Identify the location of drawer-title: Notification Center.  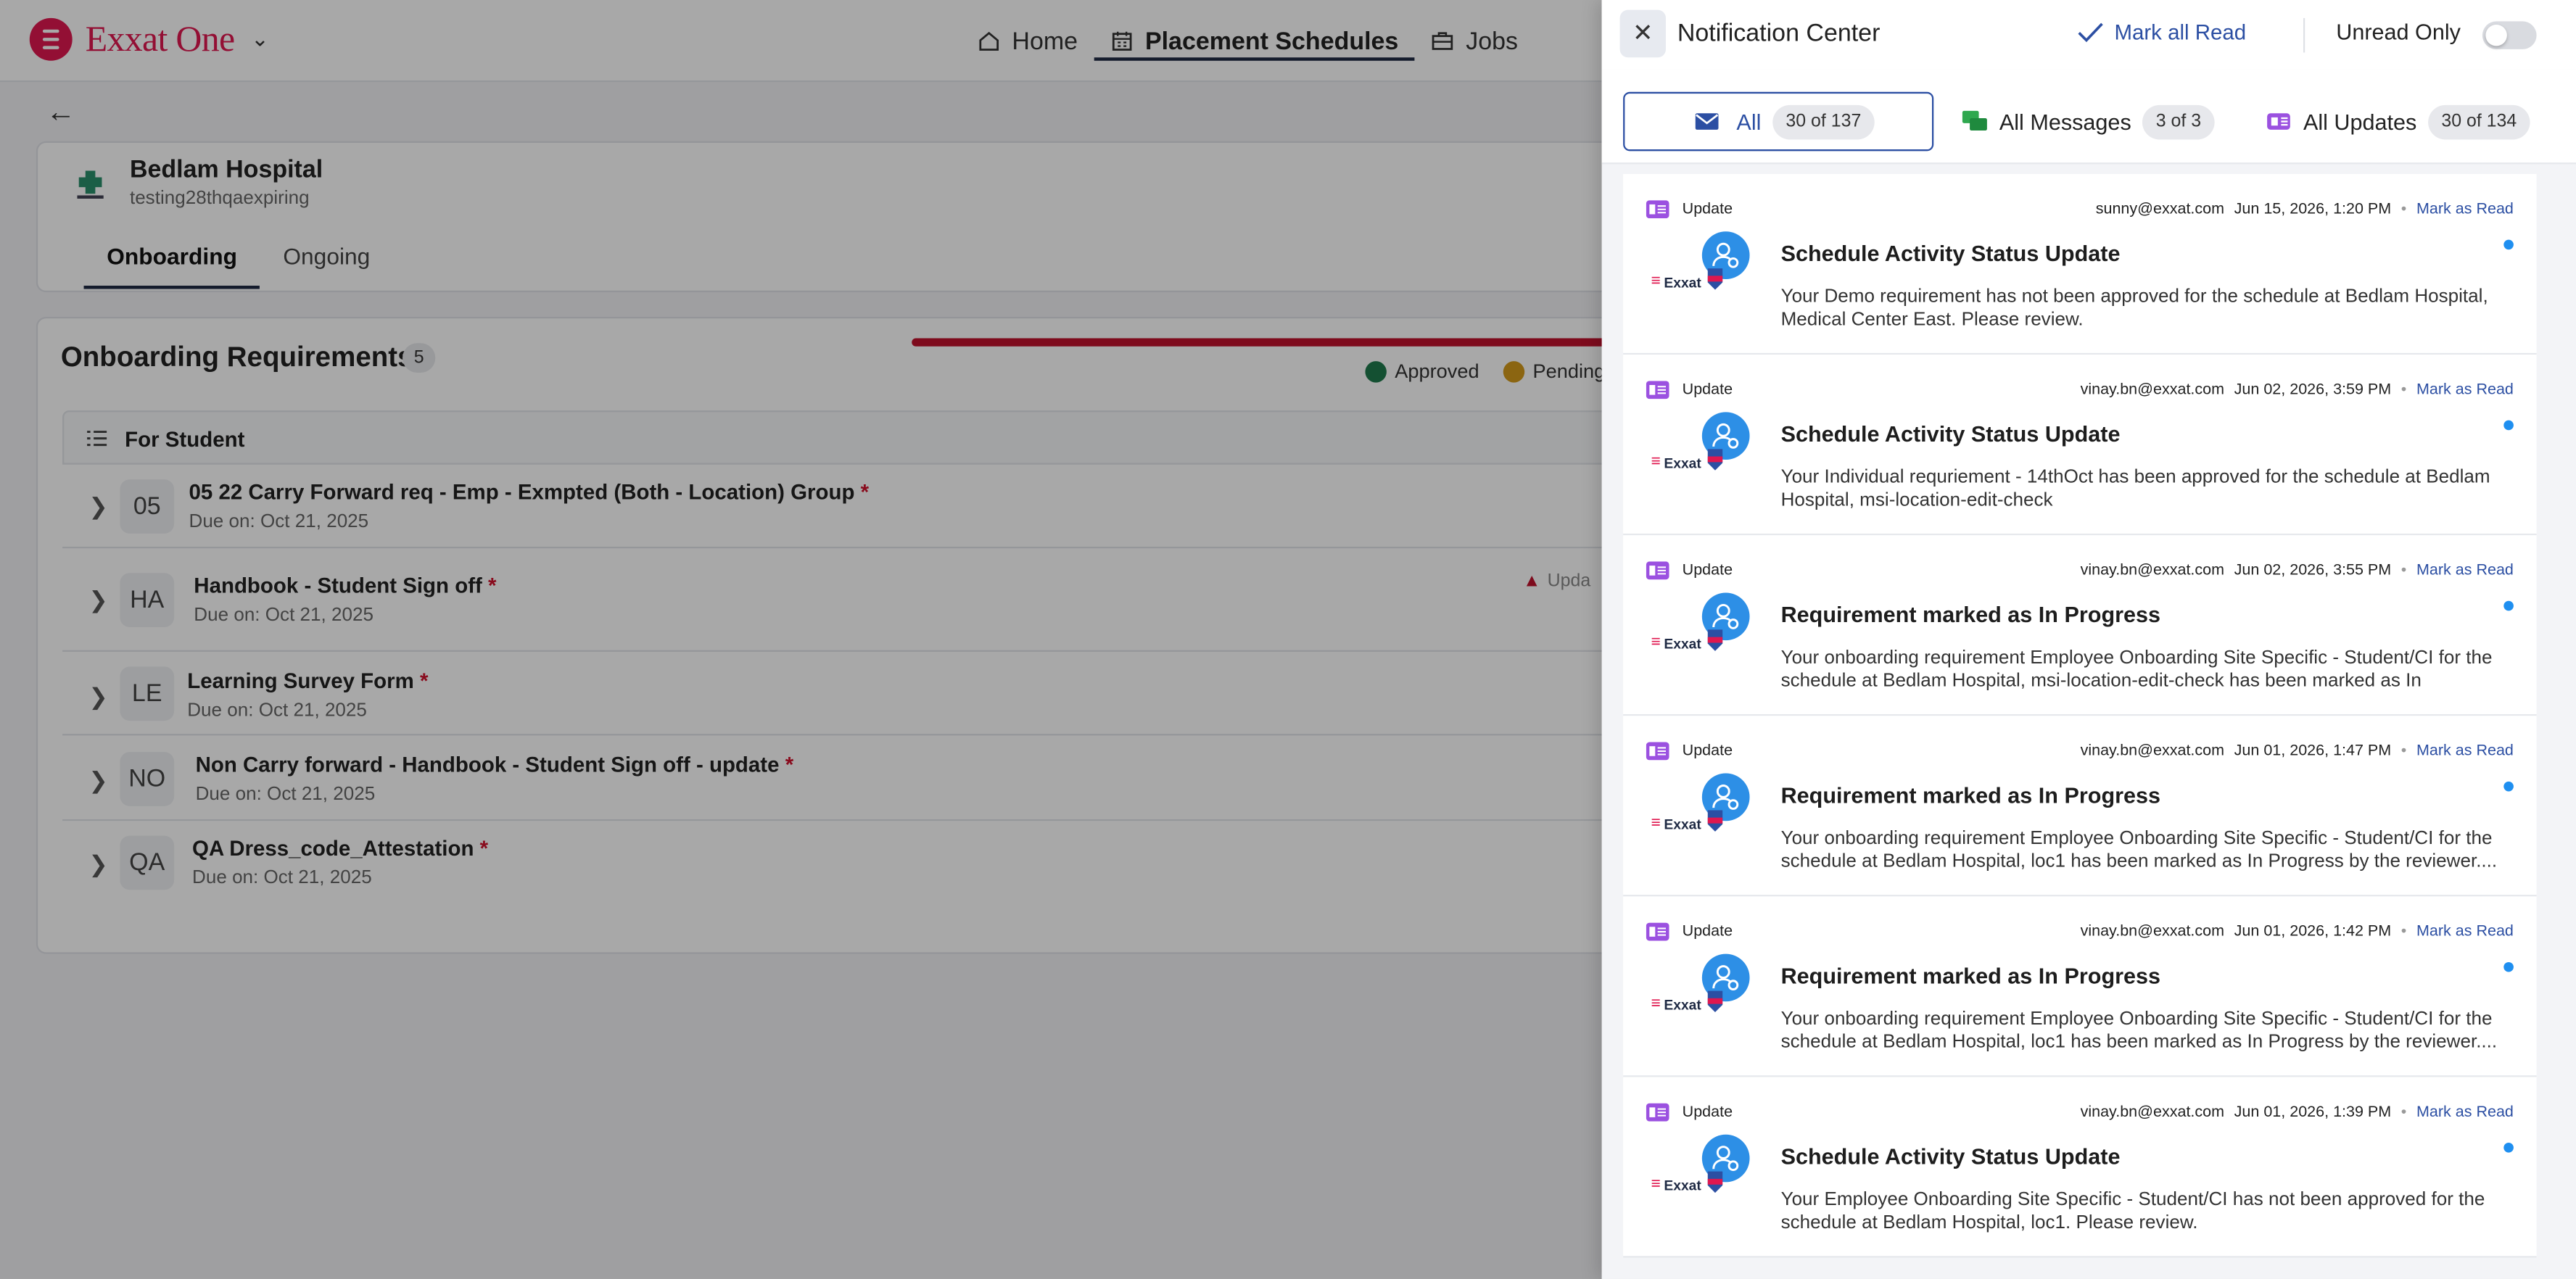
(1779, 34).